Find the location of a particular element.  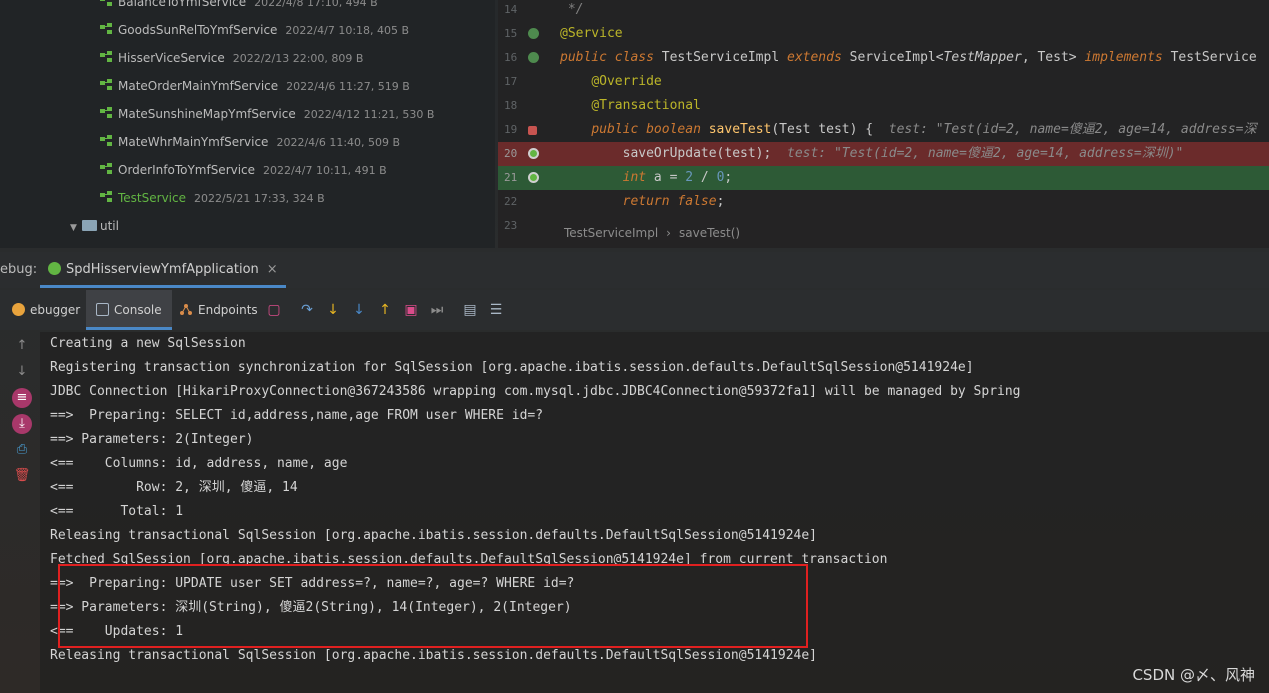

tree-item: HisserViceService 2022/2/13 22:00, 809 B is located at coordinates (231, 58).